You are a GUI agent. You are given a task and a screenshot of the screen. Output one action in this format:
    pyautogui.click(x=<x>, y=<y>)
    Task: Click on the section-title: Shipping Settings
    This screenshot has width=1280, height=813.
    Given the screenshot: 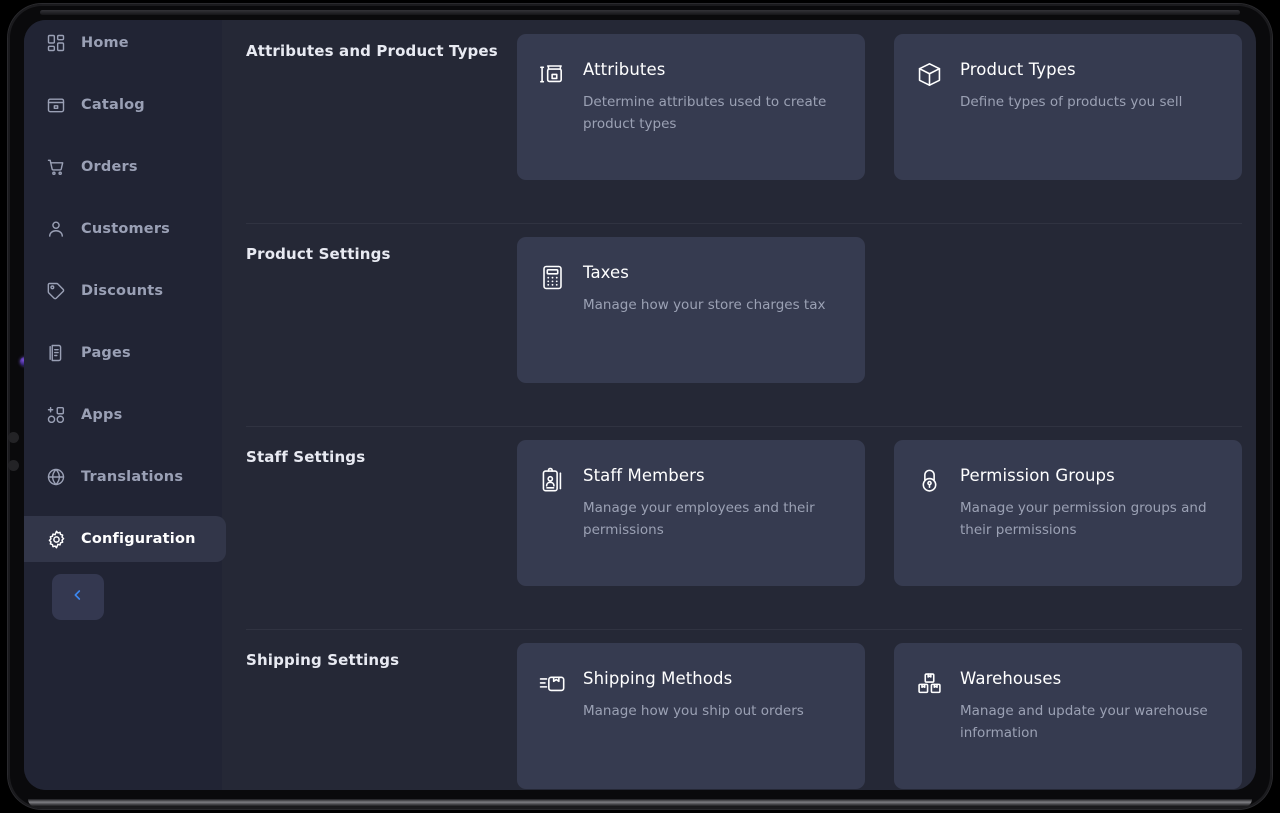 What is the action you would take?
    pyautogui.click(x=323, y=660)
    